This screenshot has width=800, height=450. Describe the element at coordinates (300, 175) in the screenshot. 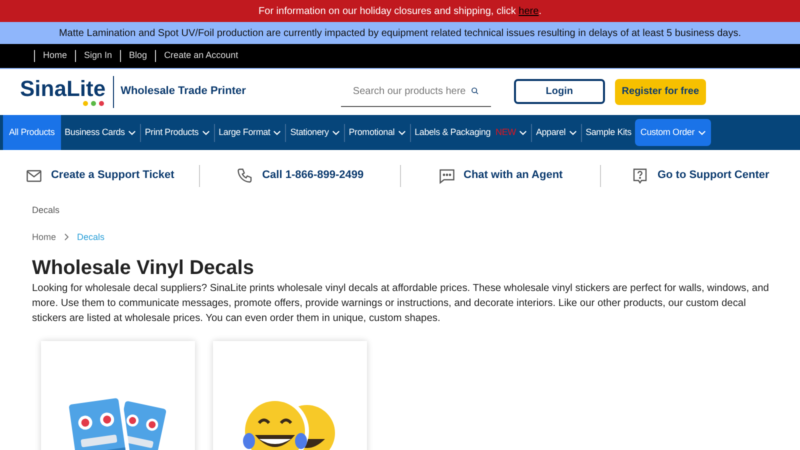

I see `support-link: Call 1-866-899-2499` at that location.